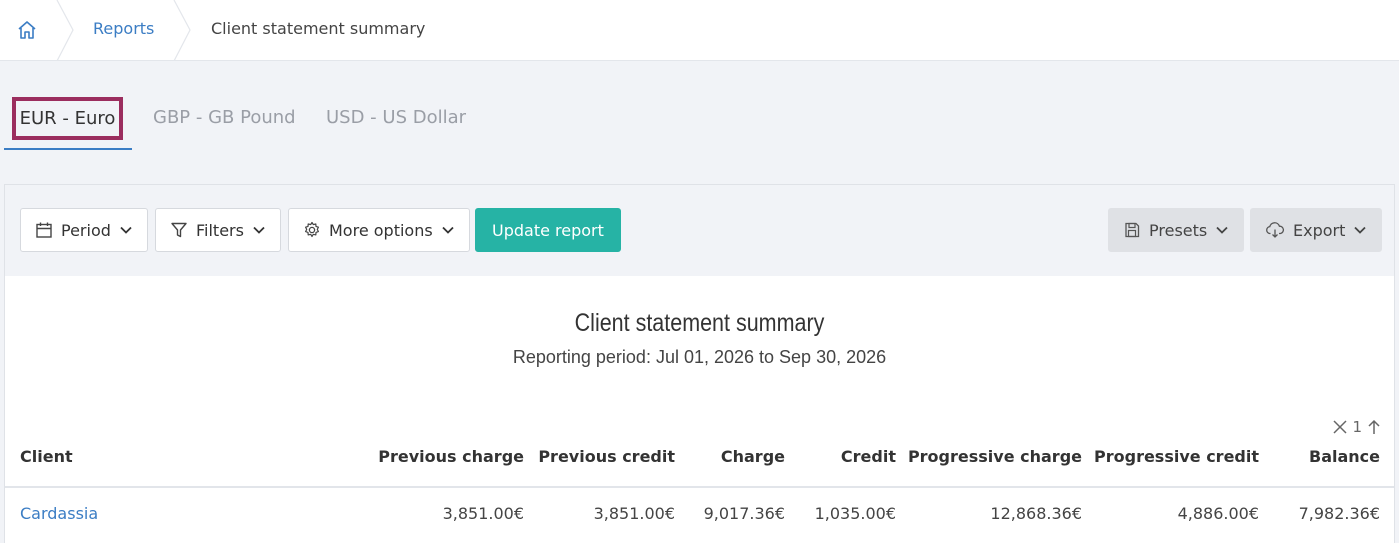 This screenshot has height=543, width=1399. What do you see at coordinates (753, 456) in the screenshot?
I see `column-header-charge: Charge` at bounding box center [753, 456].